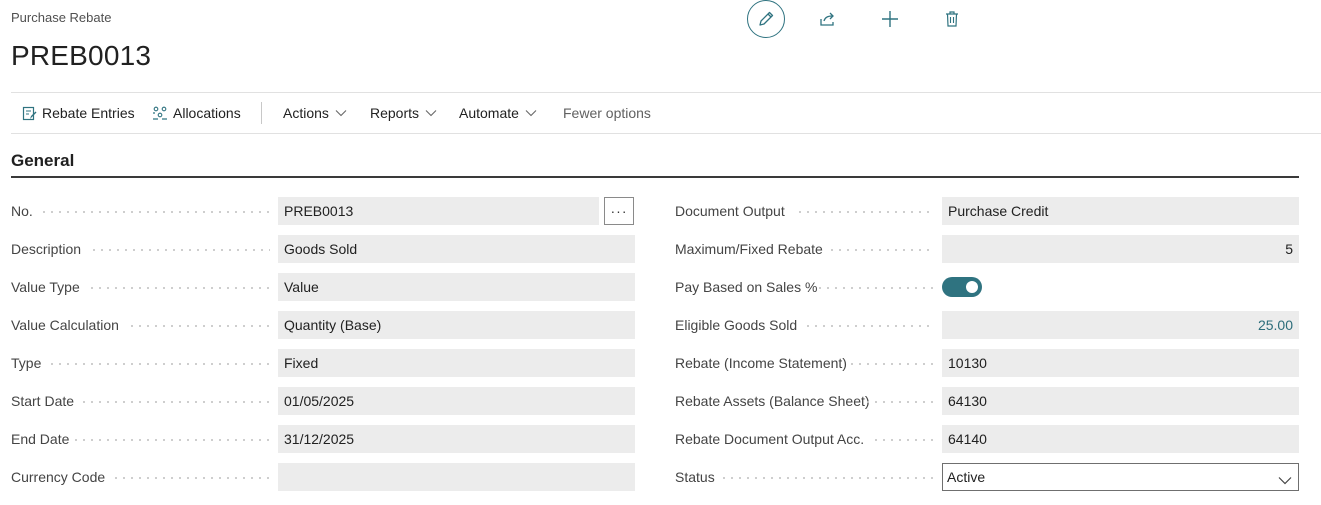  What do you see at coordinates (29, 113) in the screenshot?
I see `entries-icon` at bounding box center [29, 113].